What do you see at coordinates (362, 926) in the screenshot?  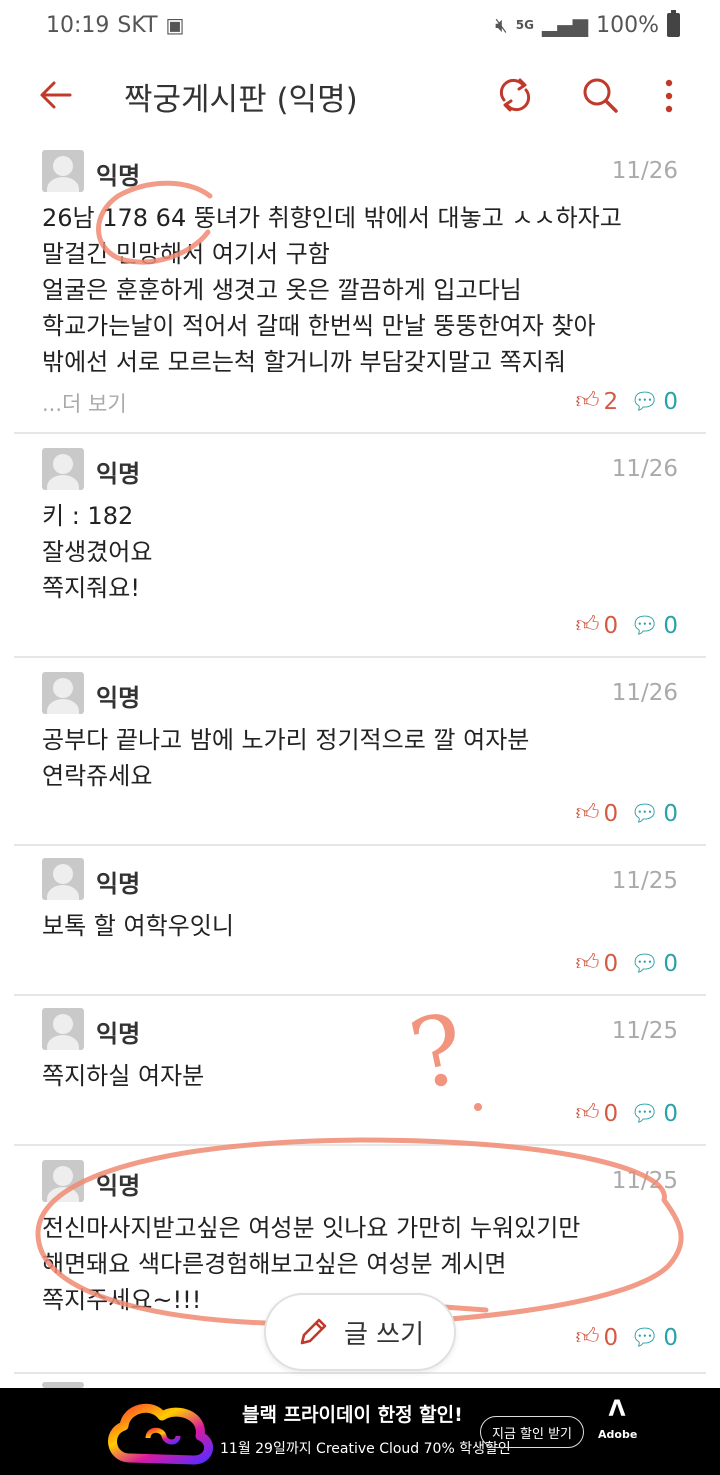 I see `post-body: 보톡 할 여학우잇니` at bounding box center [362, 926].